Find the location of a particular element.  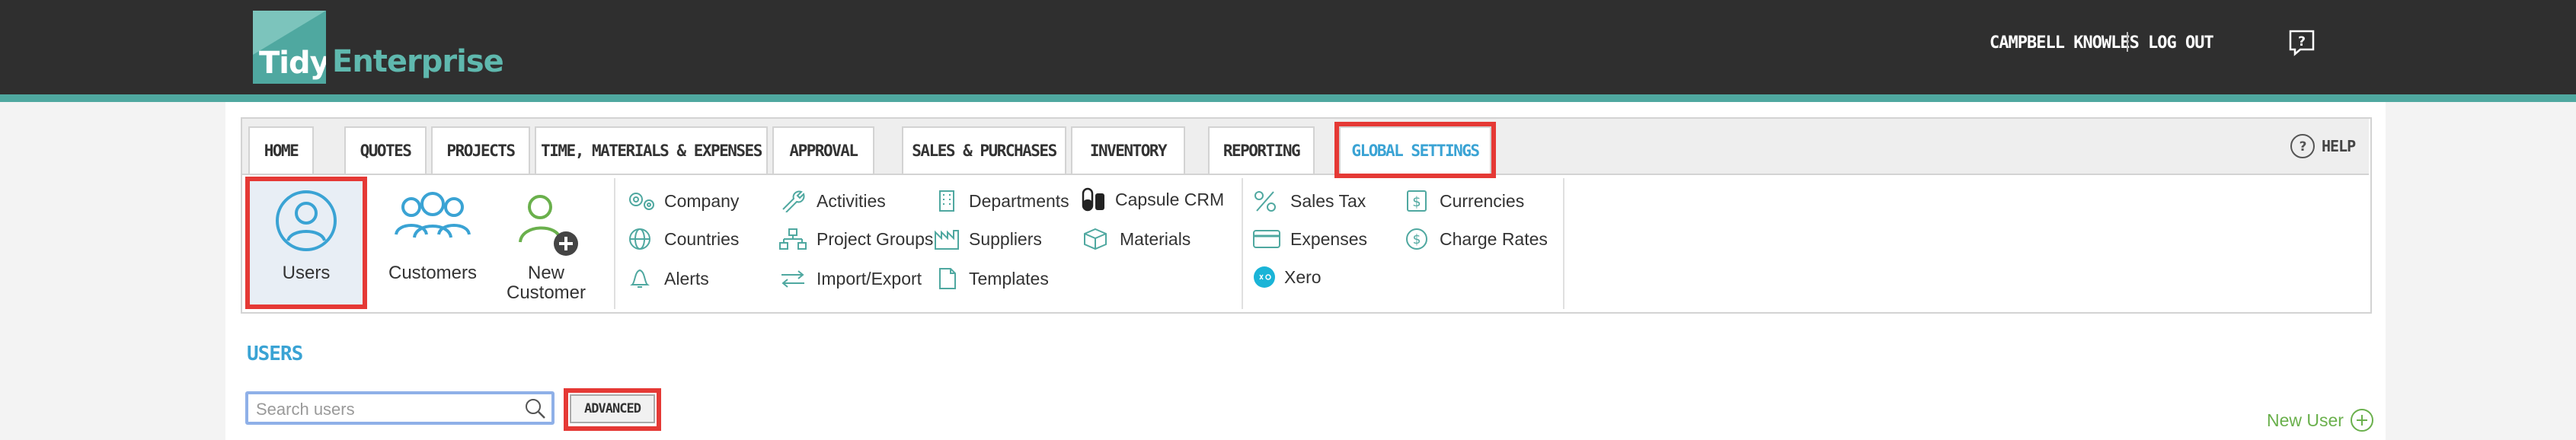

users-highlight is located at coordinates (306, 243).